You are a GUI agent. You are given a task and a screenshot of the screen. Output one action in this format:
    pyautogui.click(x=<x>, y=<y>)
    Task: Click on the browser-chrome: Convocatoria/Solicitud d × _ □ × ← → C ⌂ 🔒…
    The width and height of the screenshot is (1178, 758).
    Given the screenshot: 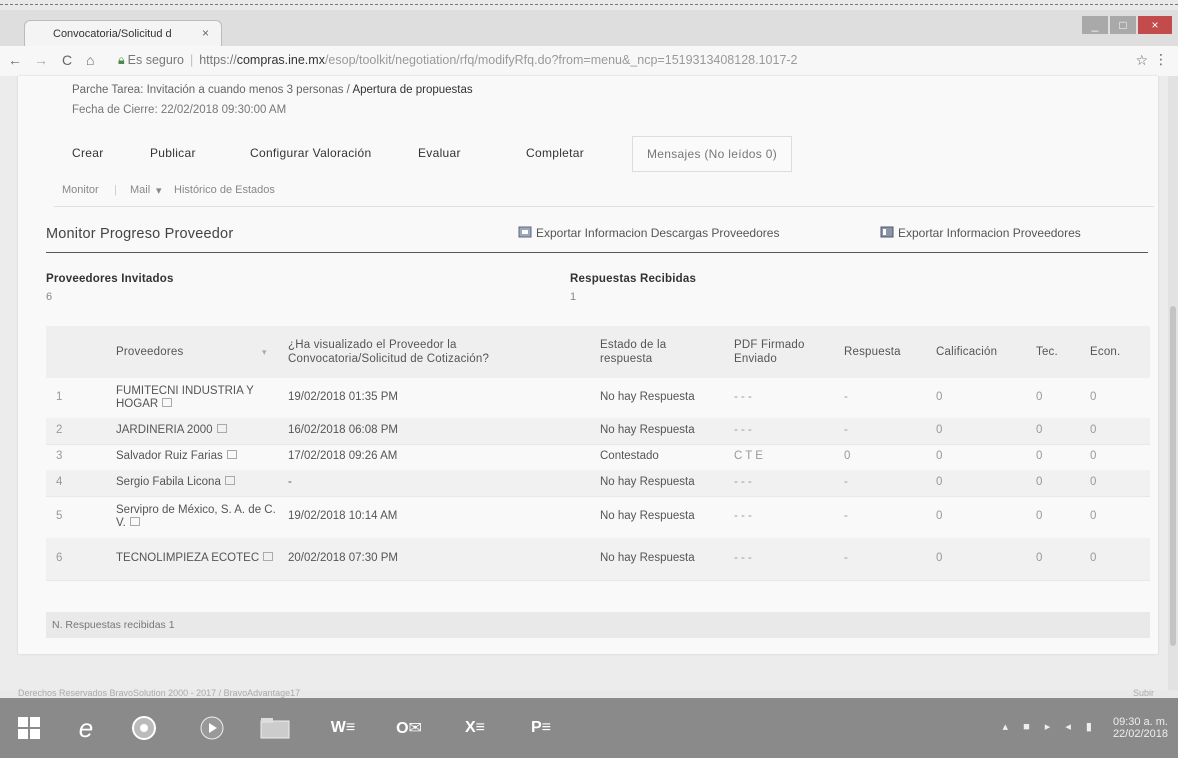 What is the action you would take?
    pyautogui.click(x=589, y=43)
    